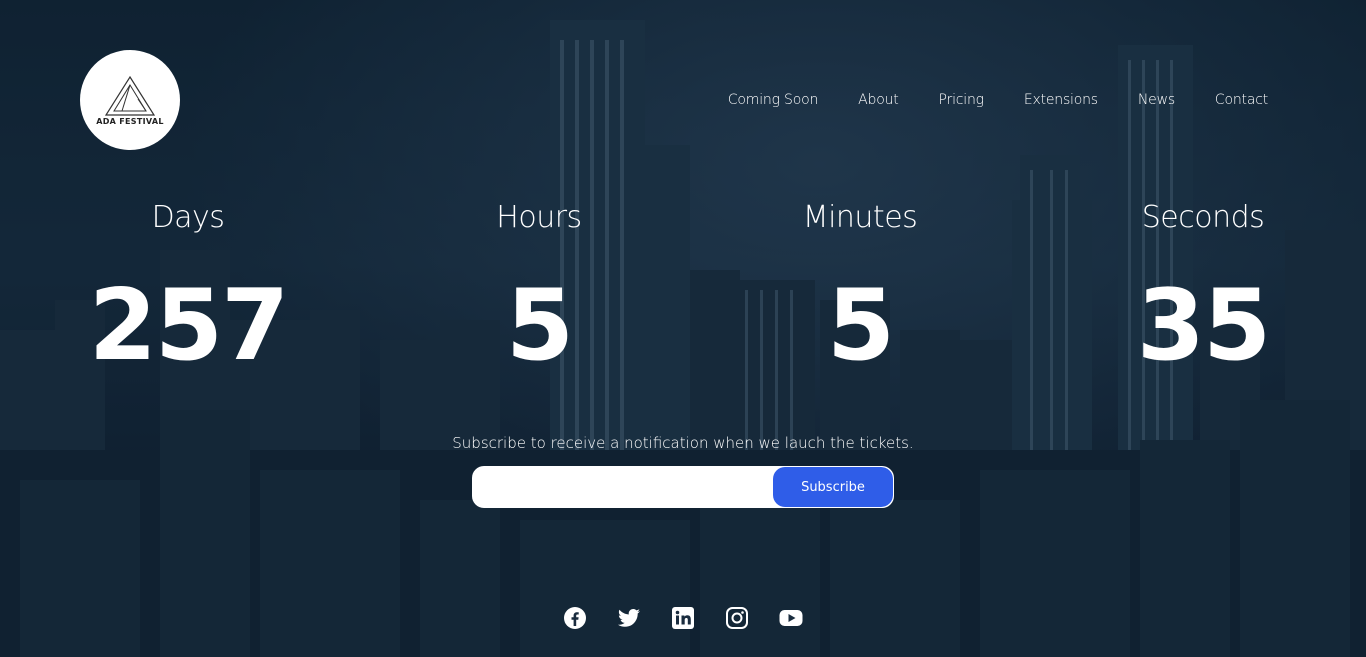 This screenshot has width=1366, height=657. I want to click on seconds-label: Seconds, so click(1203, 217).